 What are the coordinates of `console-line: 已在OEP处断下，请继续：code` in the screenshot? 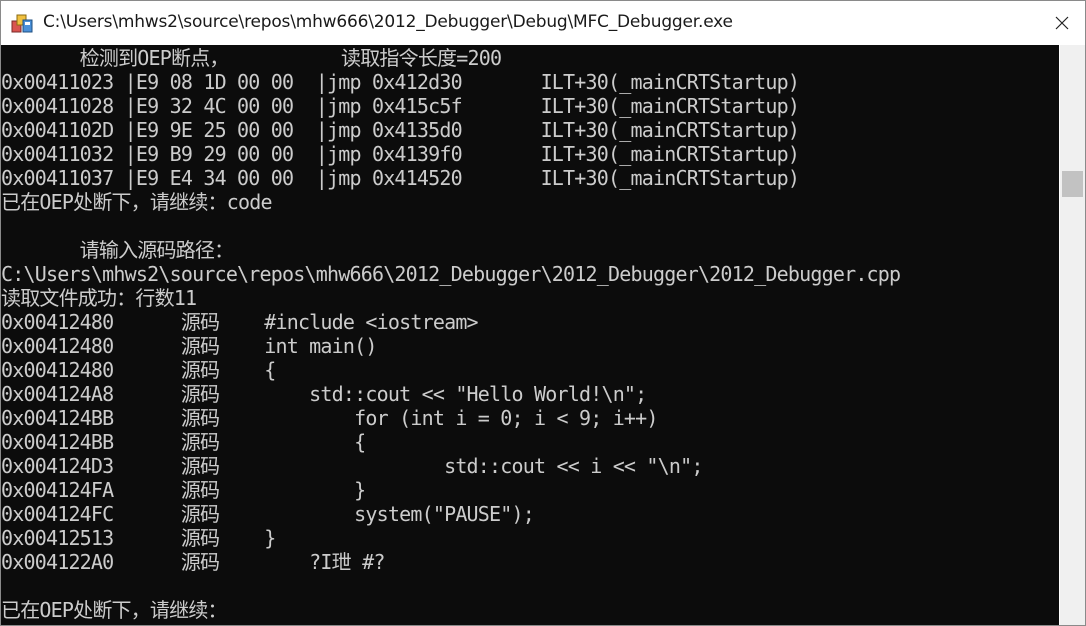 It's located at (136, 202).